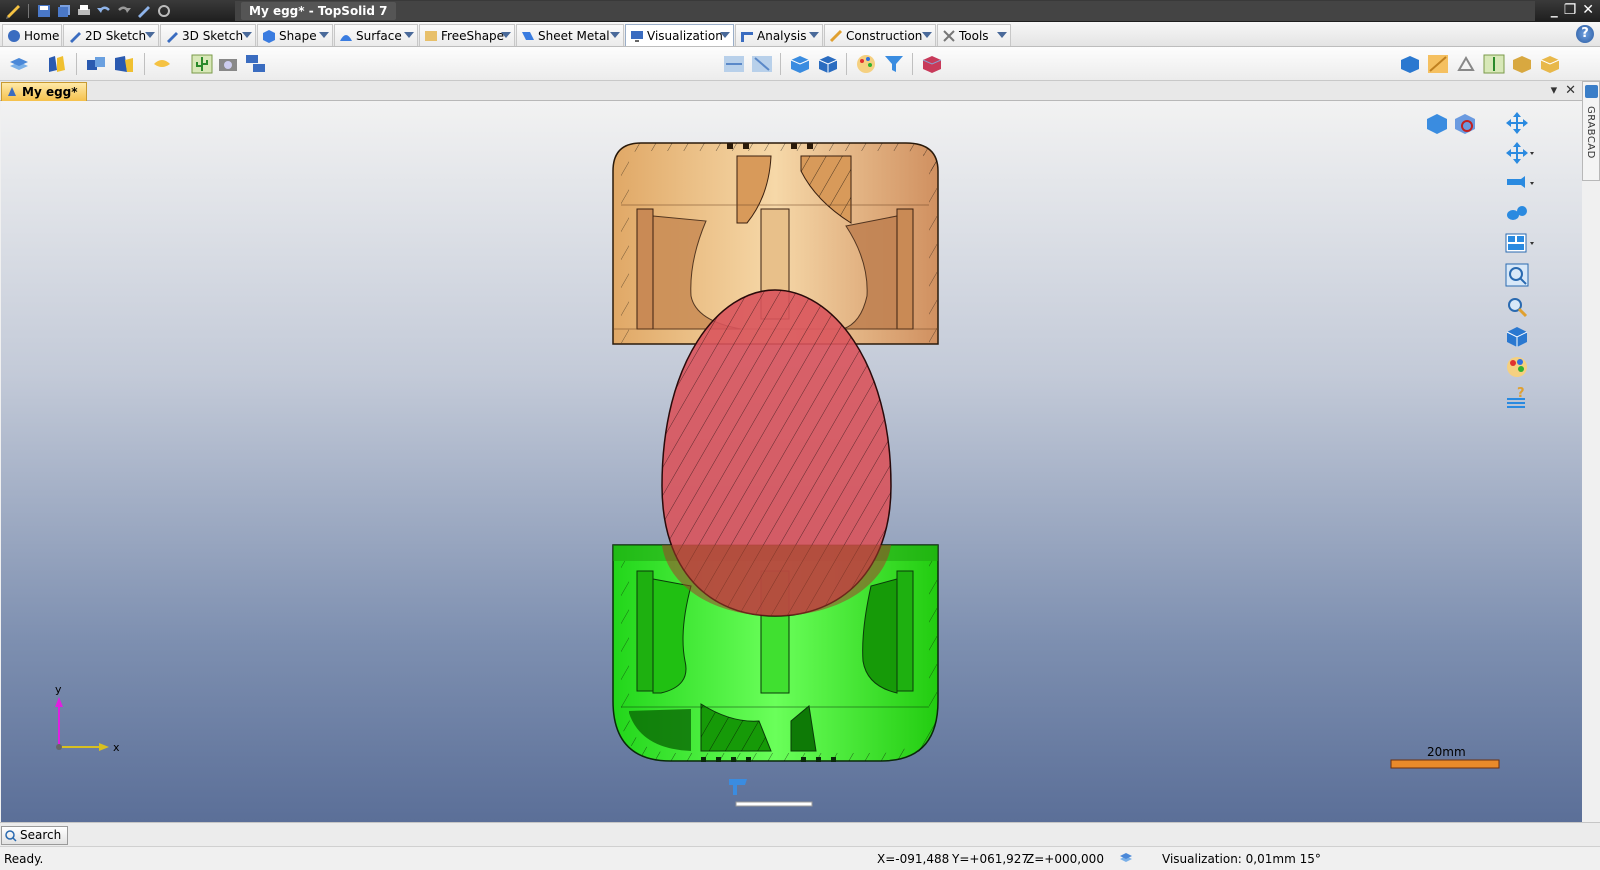 Image resolution: width=1600 pixels, height=870 pixels. I want to click on window-title: My egg* - TopSolid 7, so click(318, 11).